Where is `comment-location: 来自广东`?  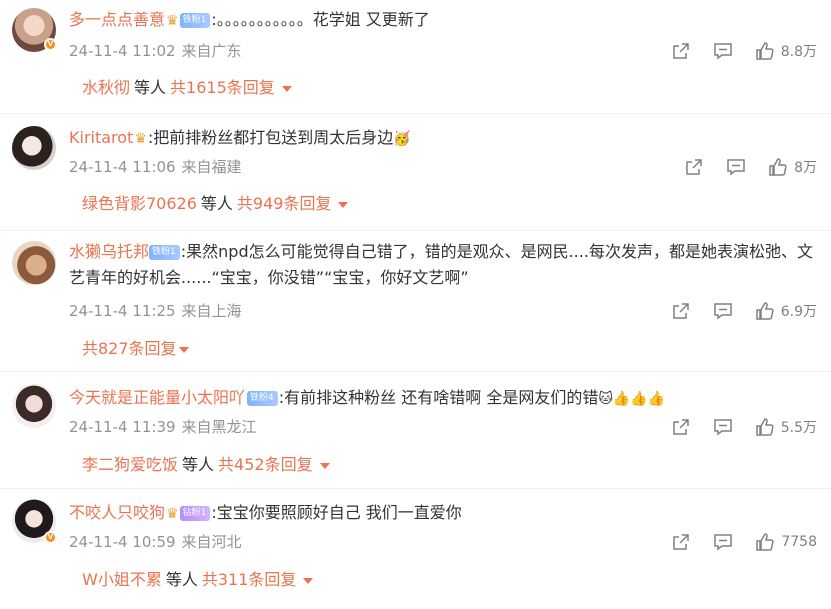 comment-location: 来自广东 is located at coordinates (211, 51).